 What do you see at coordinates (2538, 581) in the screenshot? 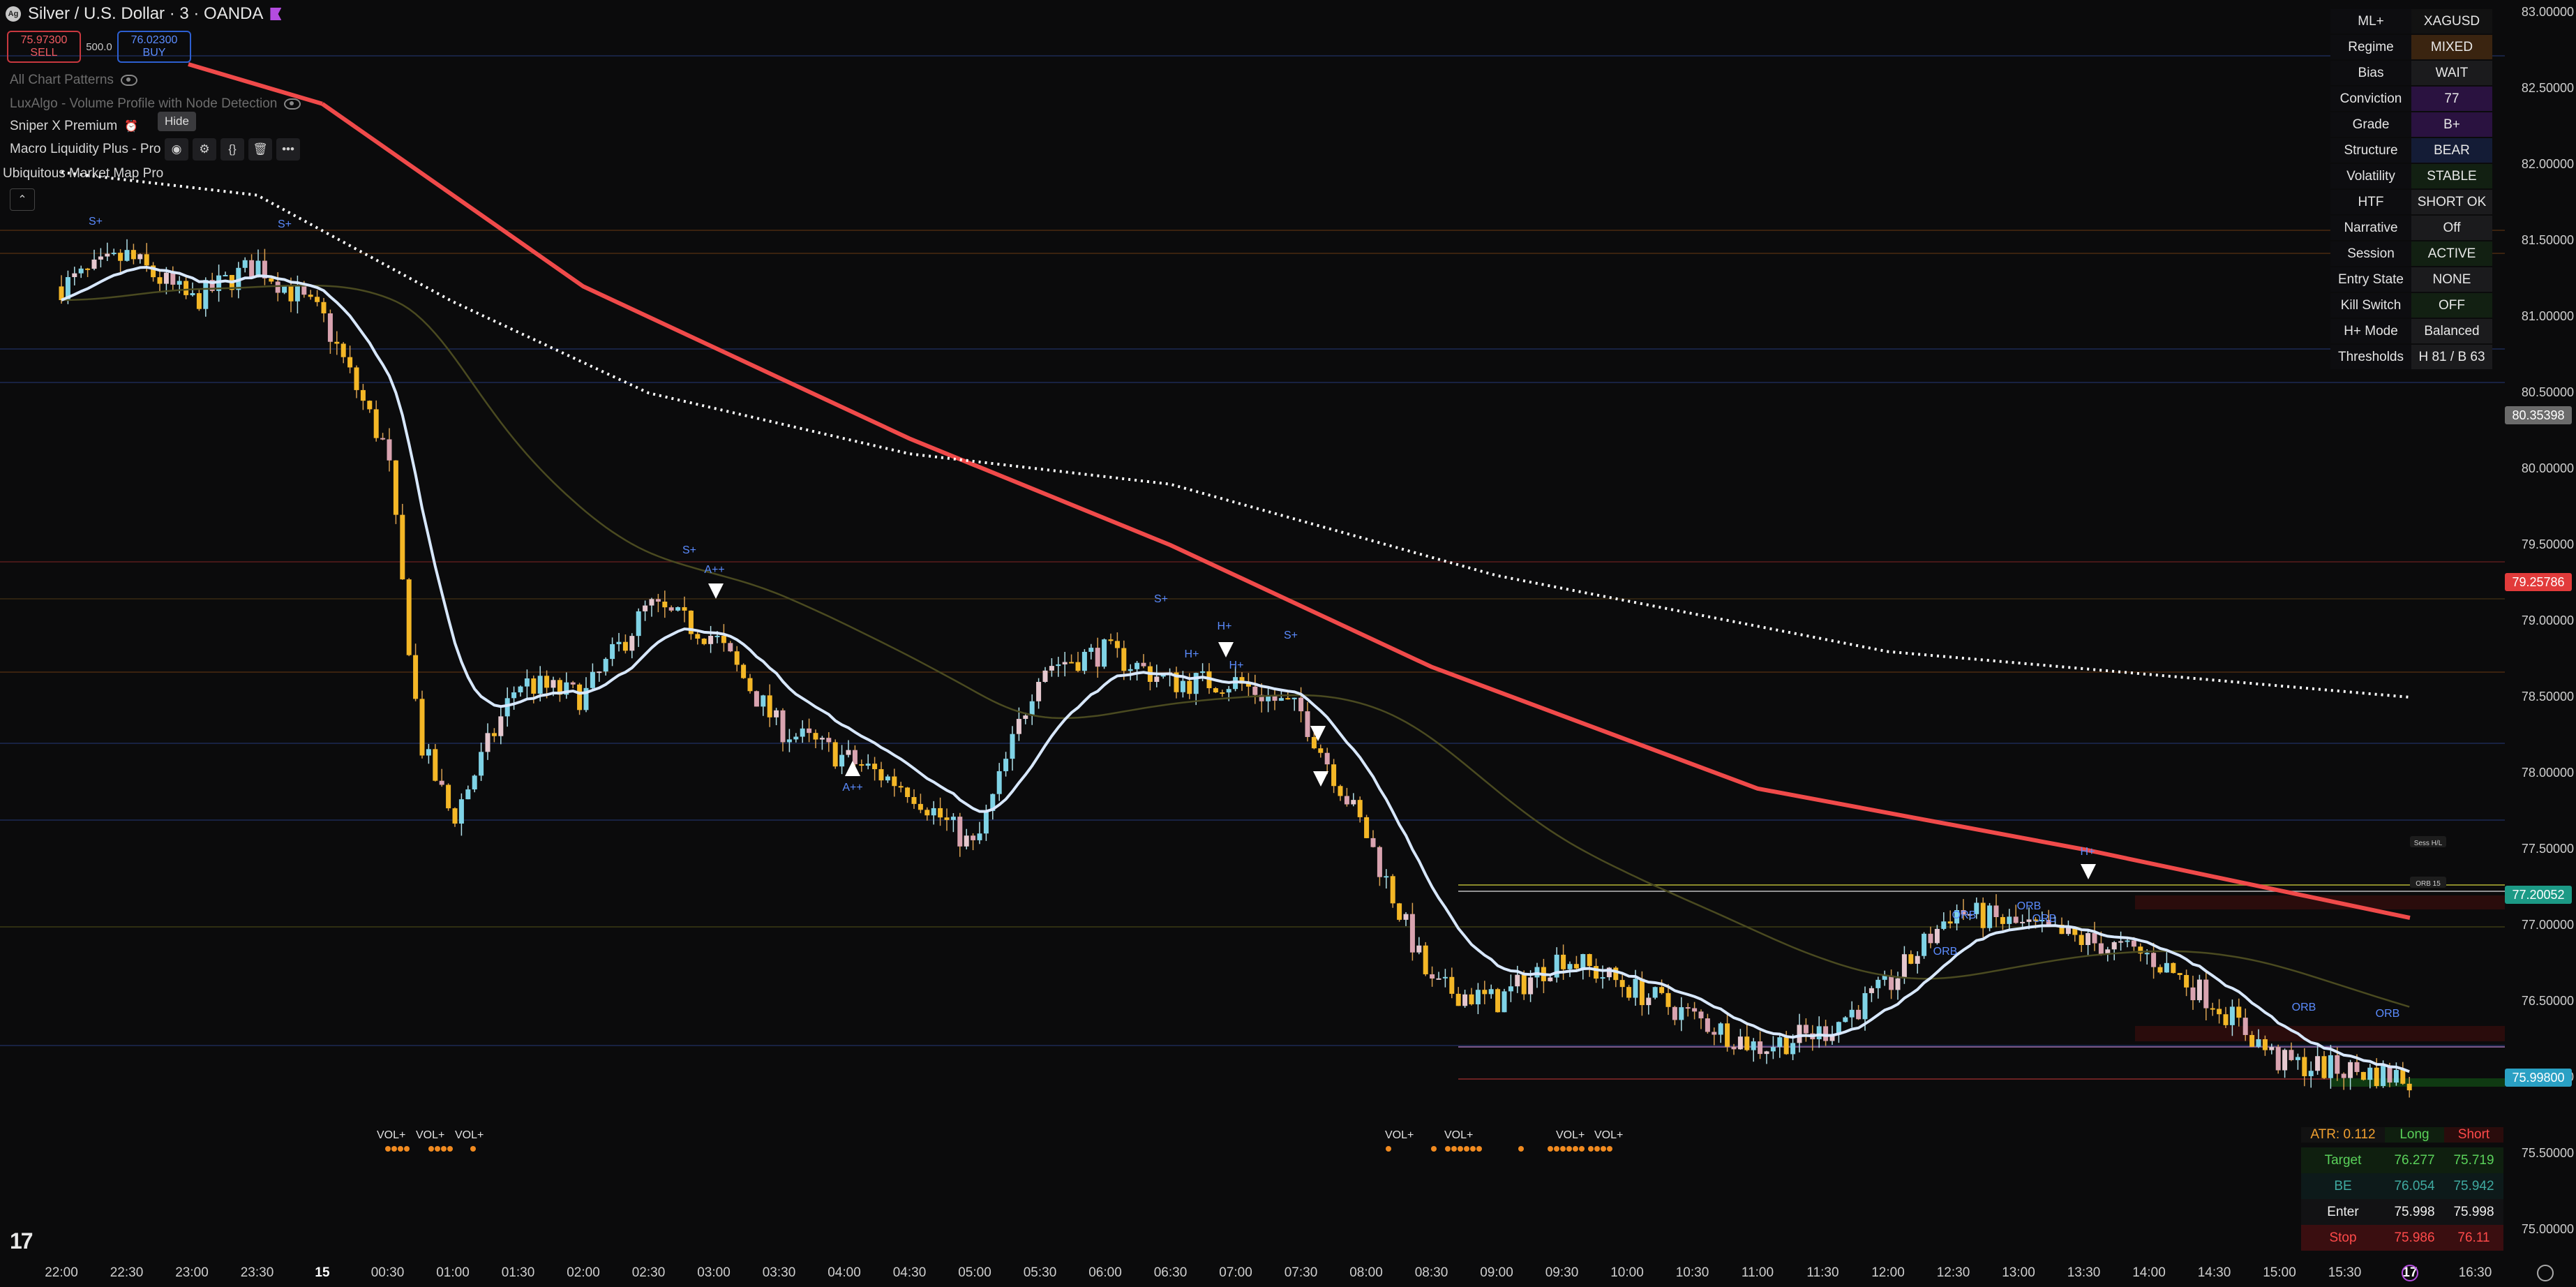
I see `price-tag: 79.25786` at bounding box center [2538, 581].